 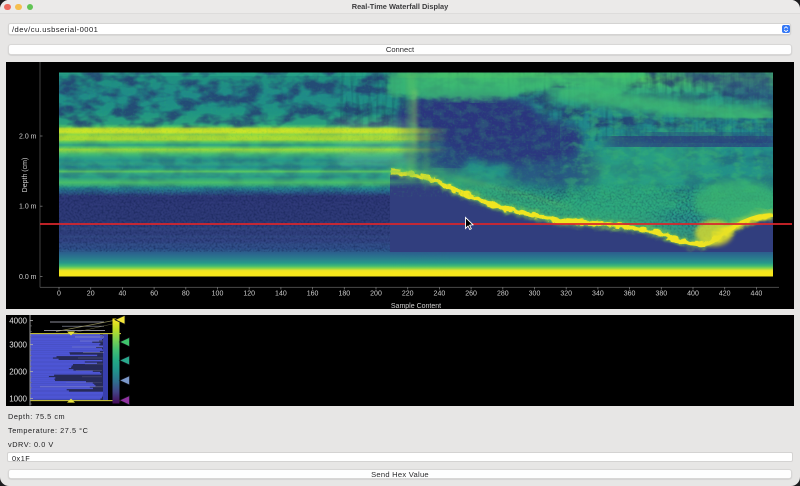 What do you see at coordinates (59, 294) in the screenshot?
I see `svg-text: 0` at bounding box center [59, 294].